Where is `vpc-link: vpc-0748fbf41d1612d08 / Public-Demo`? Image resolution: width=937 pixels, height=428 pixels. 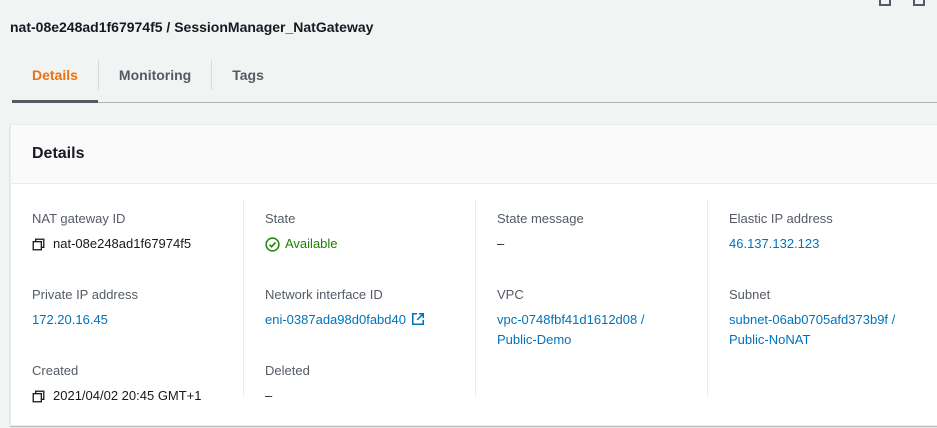
vpc-link: vpc-0748fbf41d1612d08 / Public-Demo is located at coordinates (602, 330).